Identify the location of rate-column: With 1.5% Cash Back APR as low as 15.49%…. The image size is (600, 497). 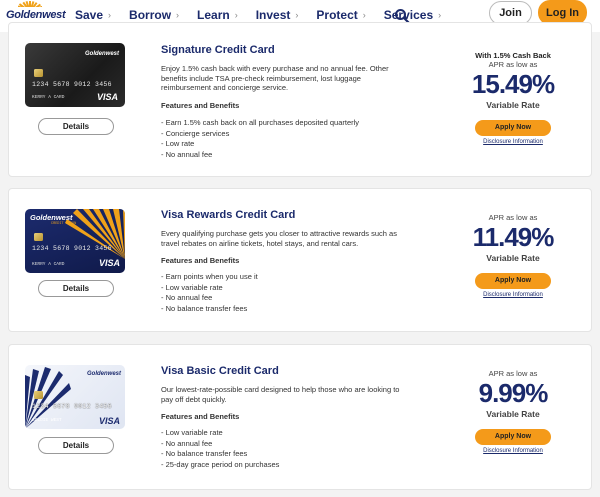
(513, 98).